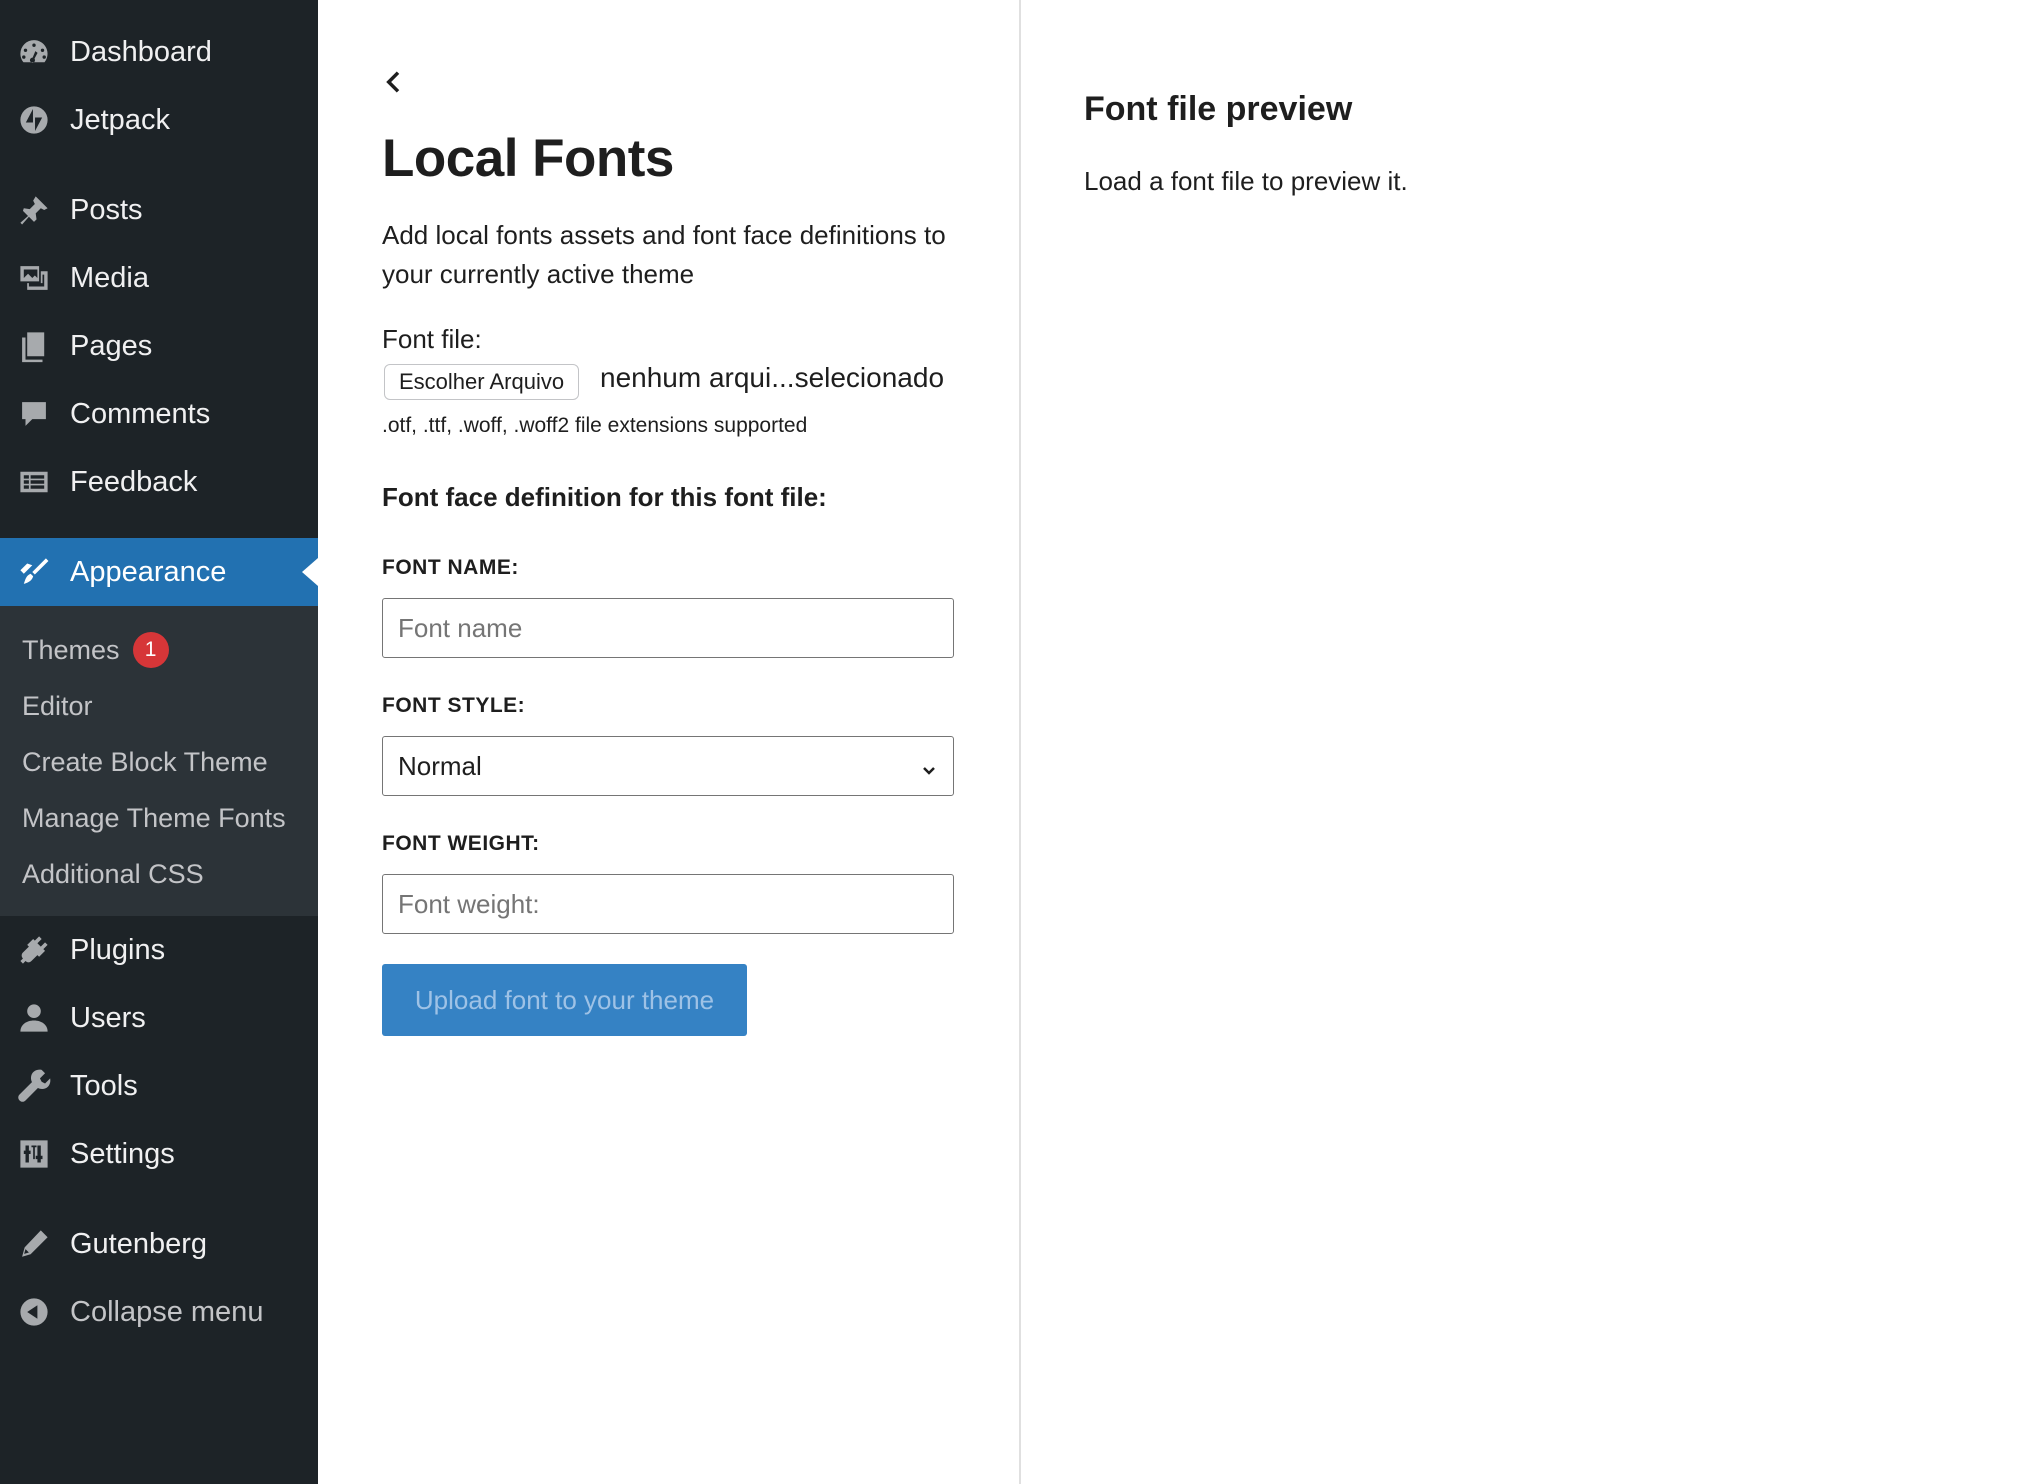 Image resolution: width=2036 pixels, height=1484 pixels. Describe the element at coordinates (106, 209) in the screenshot. I see `sidebar-item-label: Posts` at that location.